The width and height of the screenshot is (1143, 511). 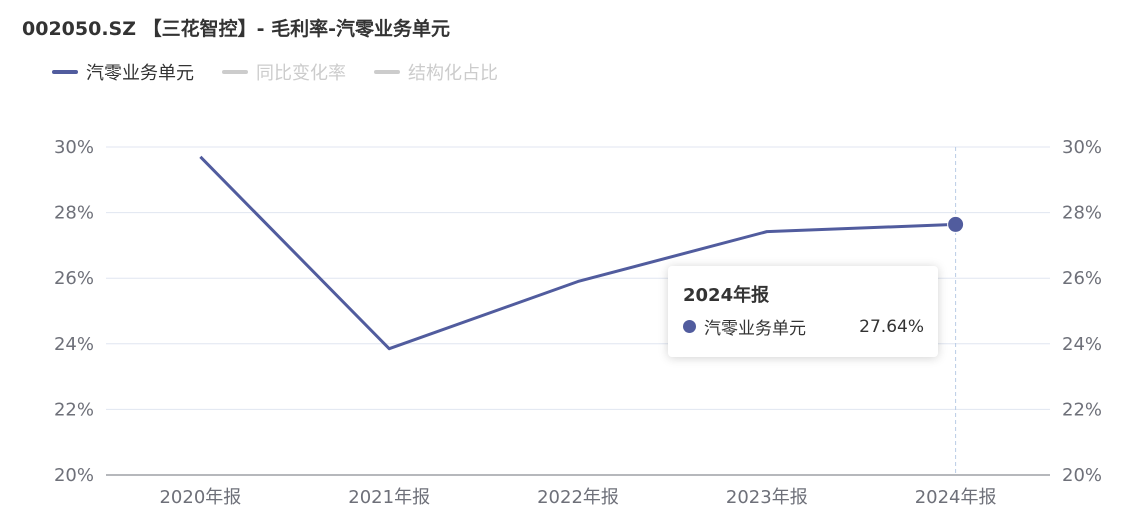 I want to click on tooltip-value: 27.64%, so click(x=891, y=326).